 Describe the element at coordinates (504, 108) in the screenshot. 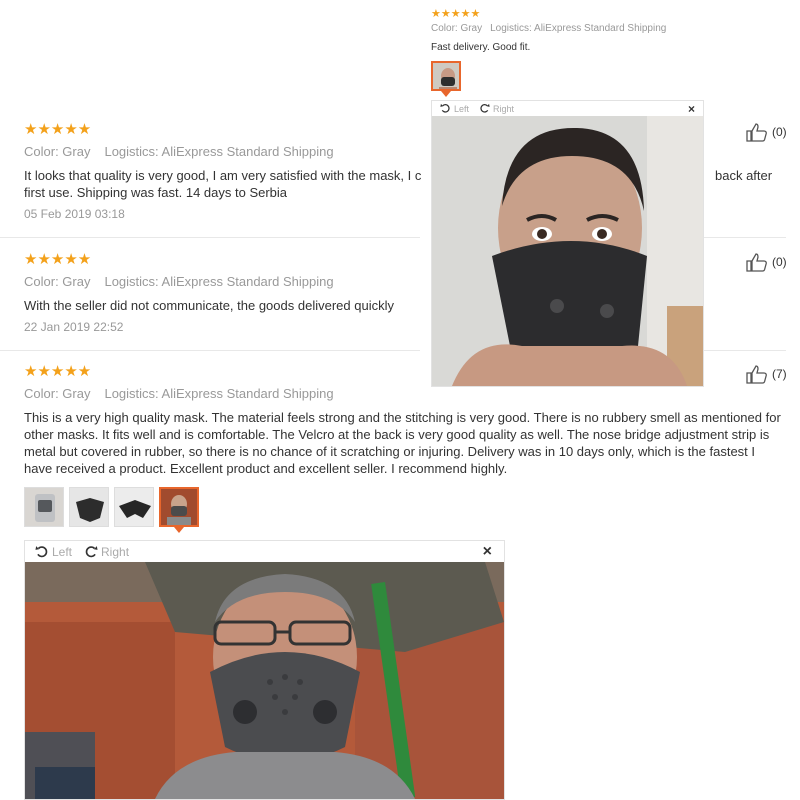

I see `rotate-right-label: Right` at that location.